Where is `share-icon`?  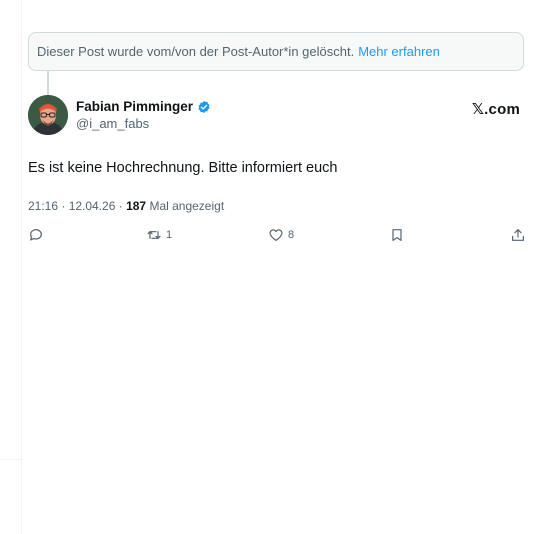
share-icon is located at coordinates (518, 235).